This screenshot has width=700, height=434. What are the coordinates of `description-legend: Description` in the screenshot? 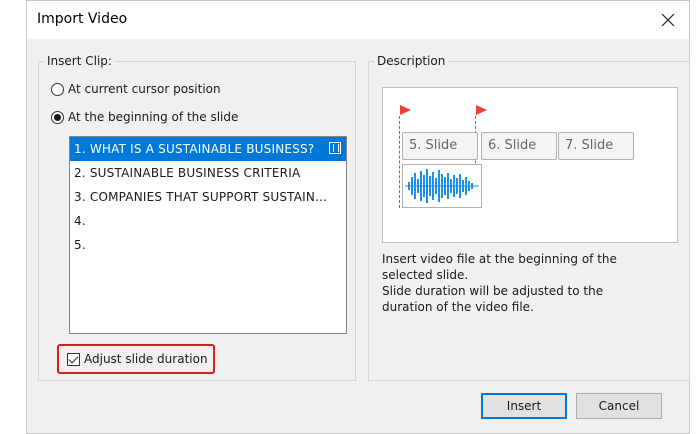 It's located at (411, 61).